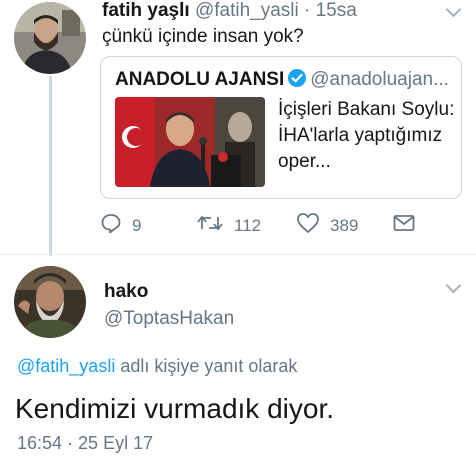  What do you see at coordinates (146, 10) in the screenshot?
I see `author-name: fatih yaşlı` at bounding box center [146, 10].